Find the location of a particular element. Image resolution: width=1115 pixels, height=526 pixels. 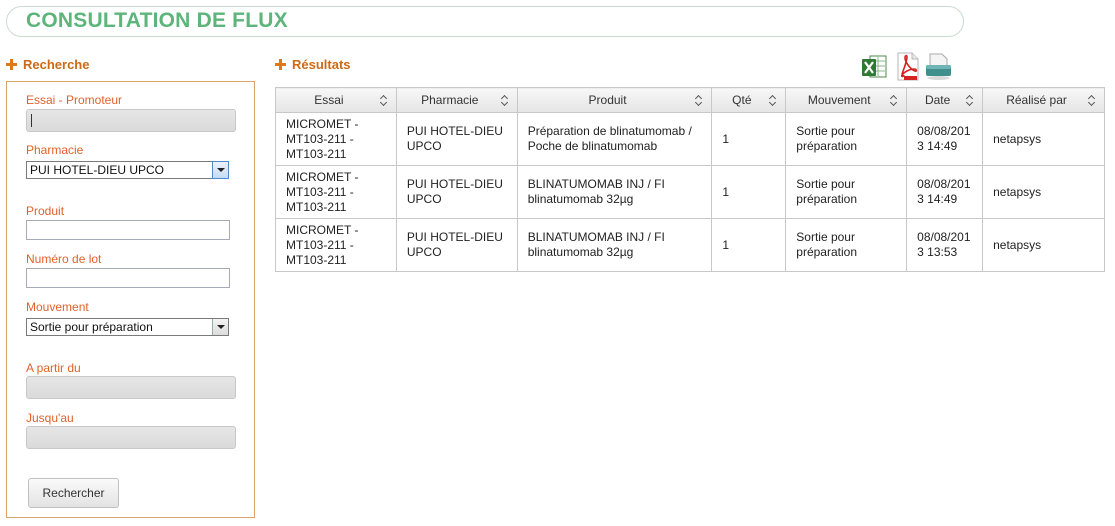

column-header-realise-par: Réalisé par is located at coordinates (1043, 100).